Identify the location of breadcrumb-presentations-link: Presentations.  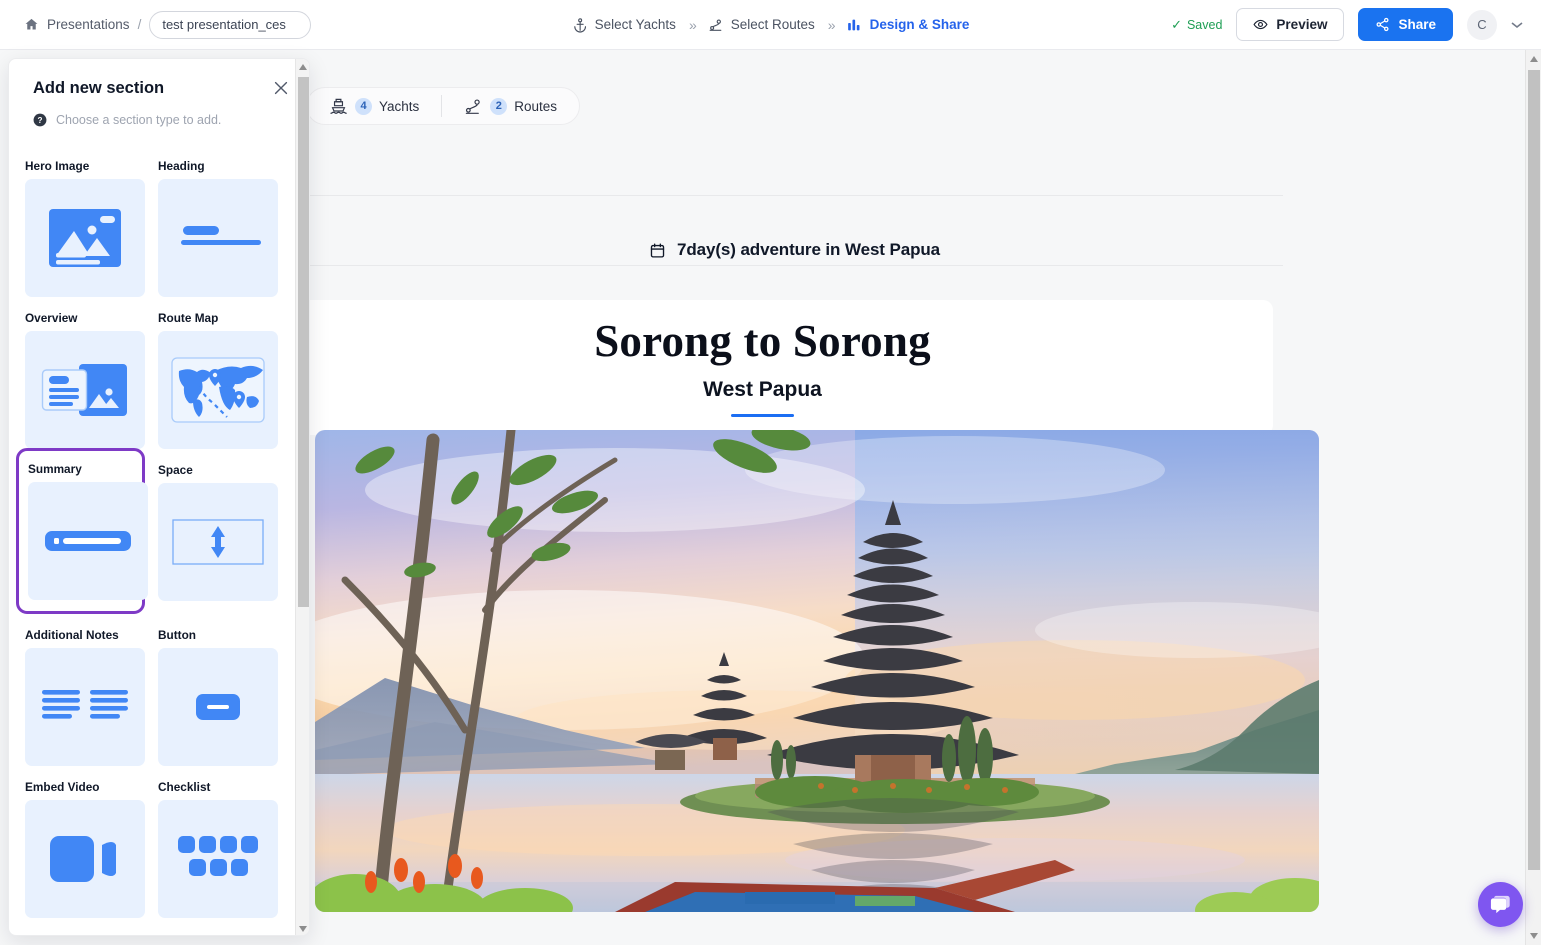
(88, 24).